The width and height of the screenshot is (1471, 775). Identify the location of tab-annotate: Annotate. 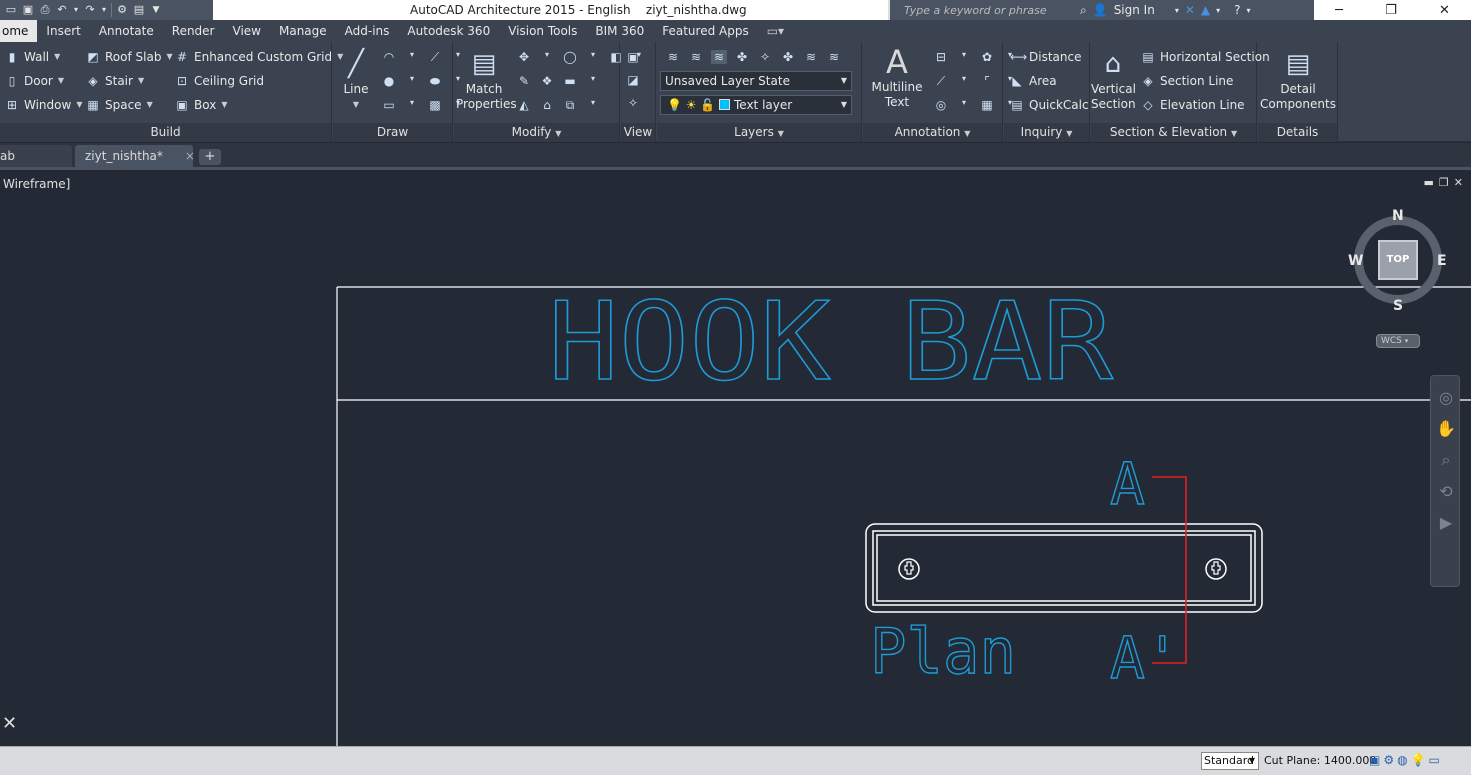
(126, 31).